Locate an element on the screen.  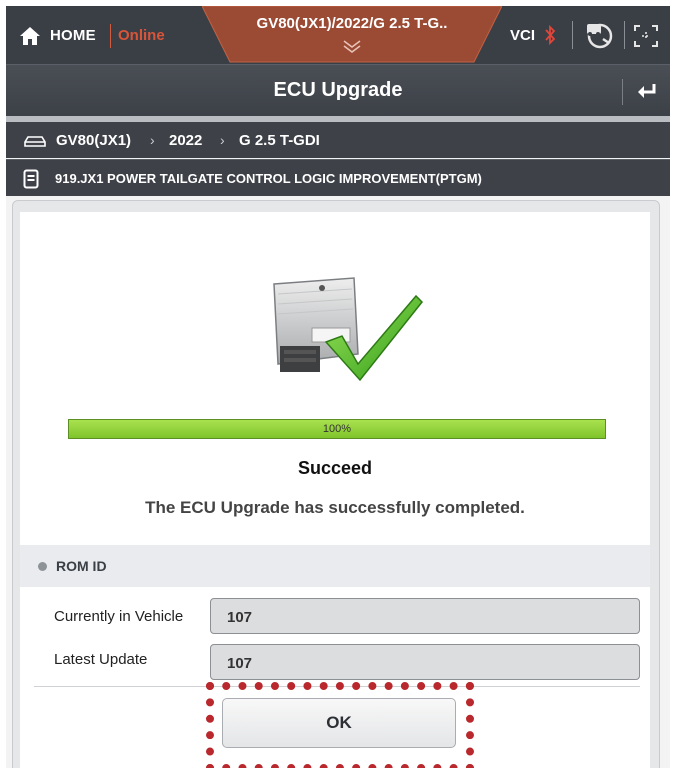
upgrade-progress-bar: 100% is located at coordinates (337, 429).